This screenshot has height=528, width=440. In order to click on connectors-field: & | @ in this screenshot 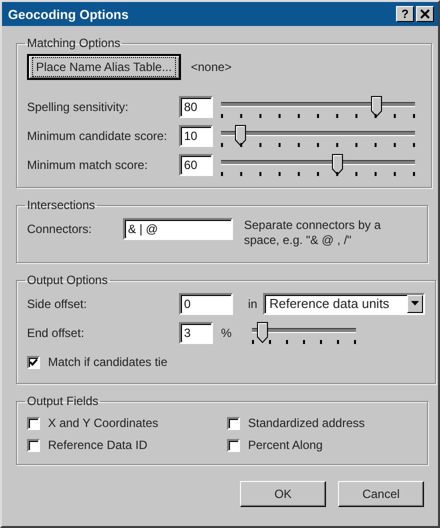, I will do `click(178, 229)`.